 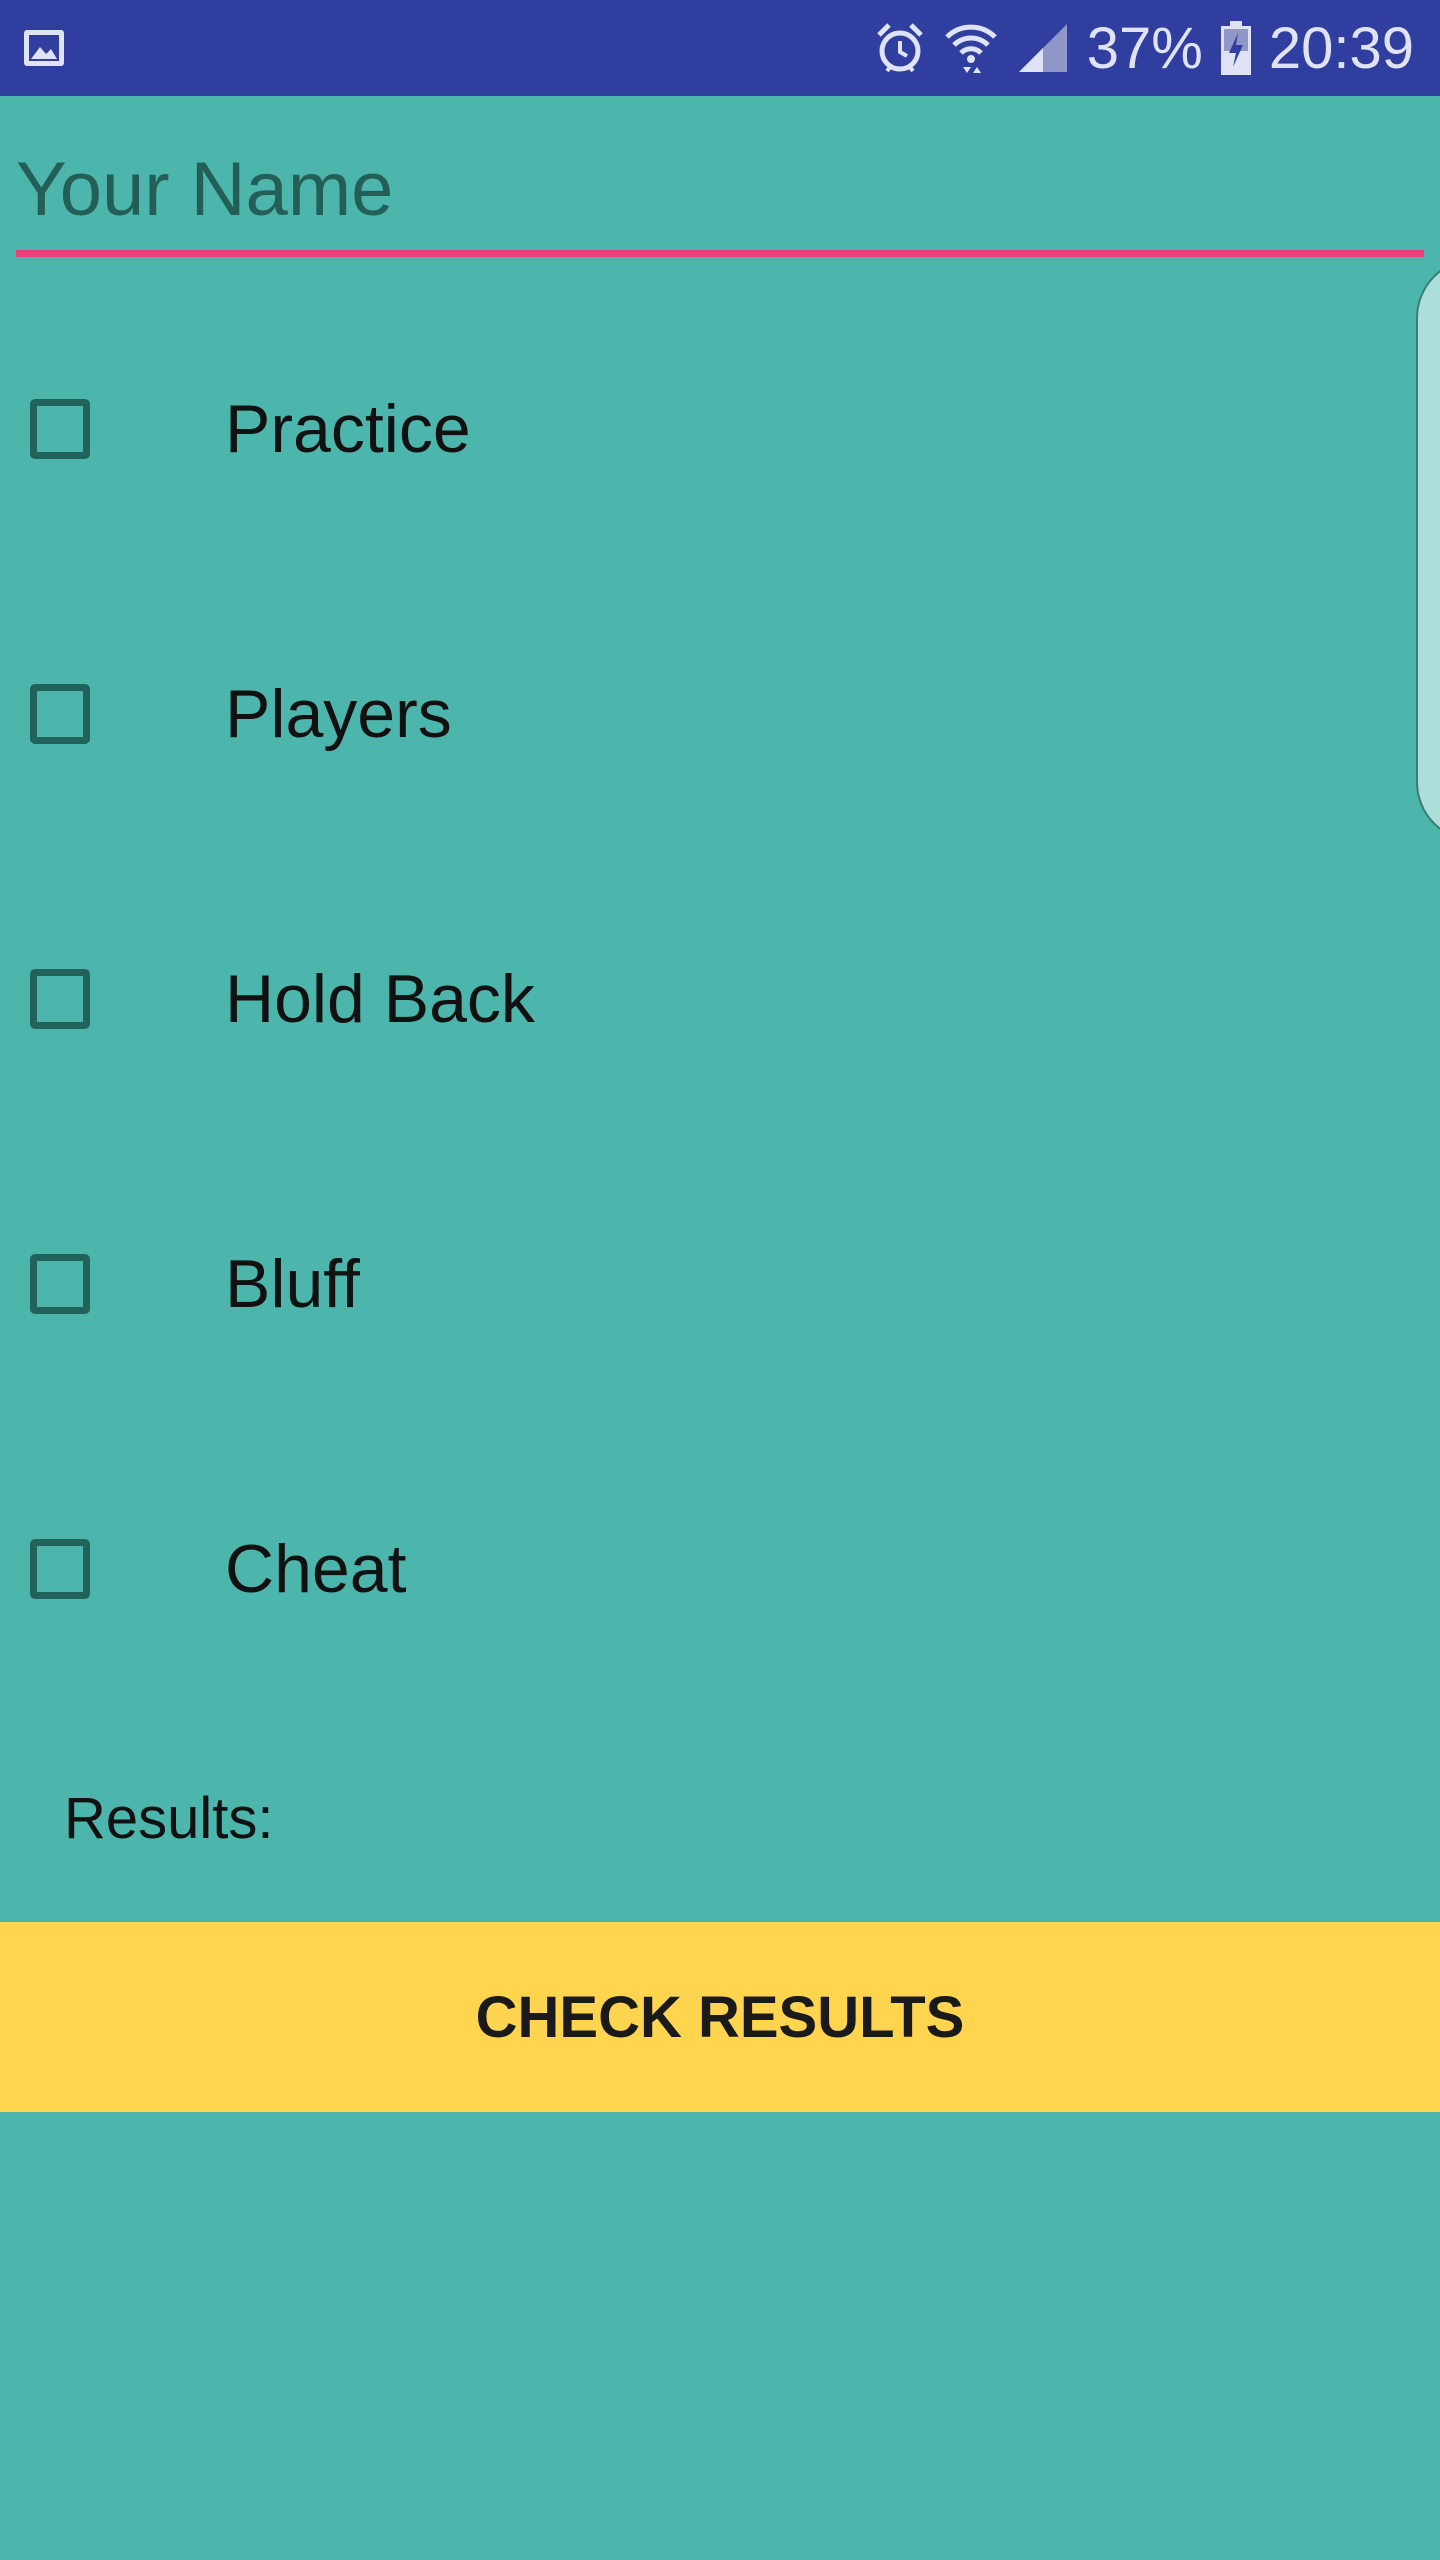 What do you see at coordinates (650, 429) in the screenshot?
I see `option-practice: Practice` at bounding box center [650, 429].